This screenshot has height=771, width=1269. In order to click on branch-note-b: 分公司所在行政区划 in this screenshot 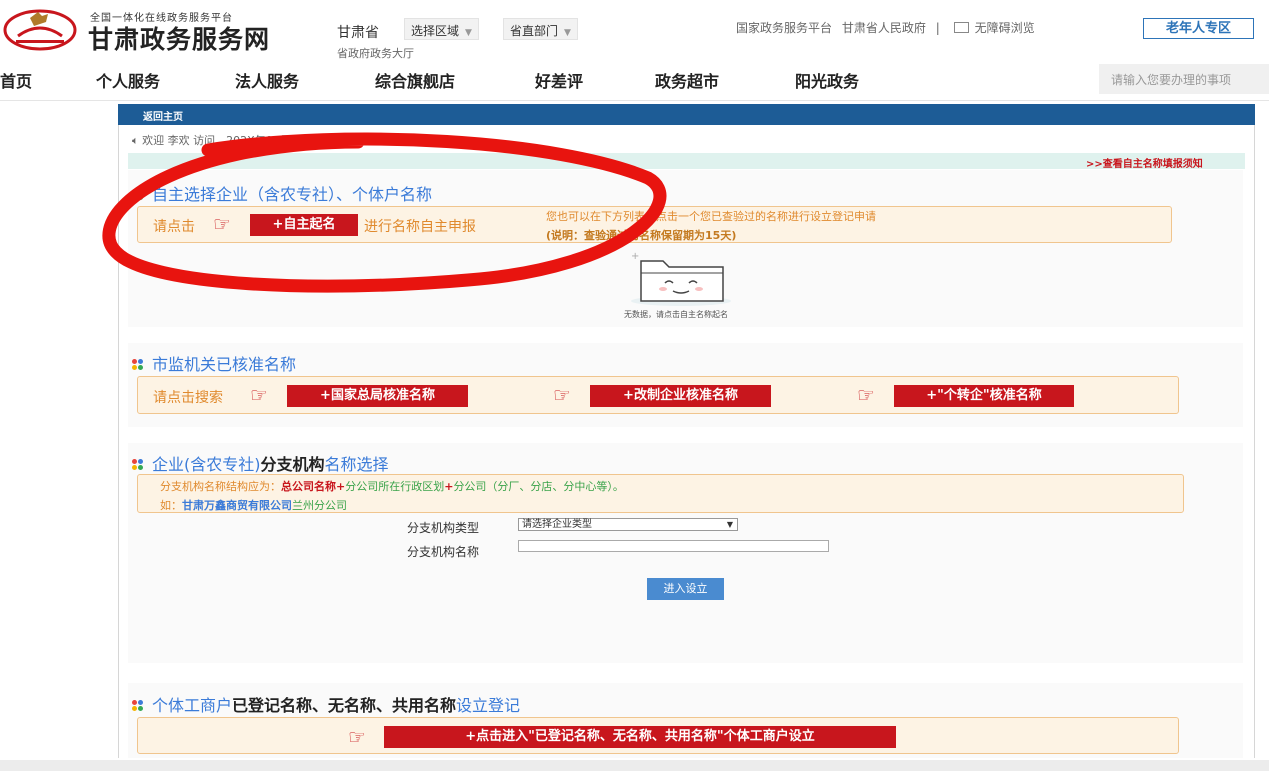, I will do `click(394, 486)`.